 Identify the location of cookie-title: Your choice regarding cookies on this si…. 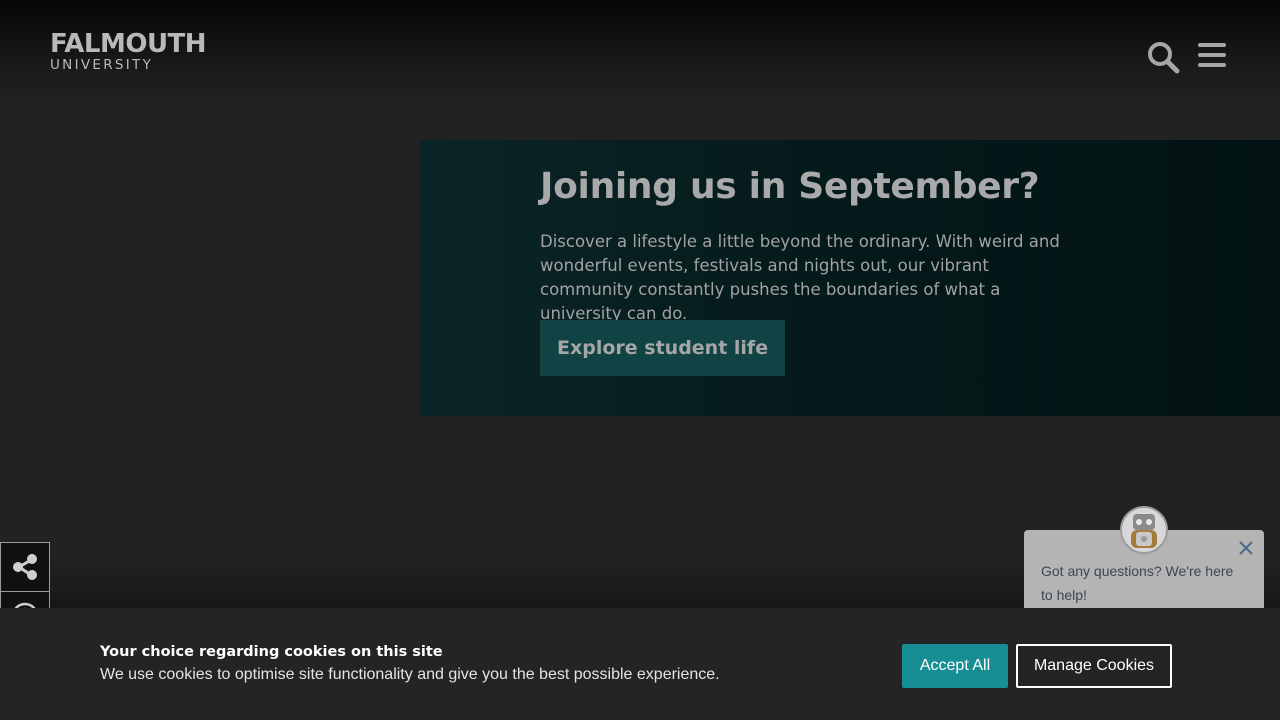
(271, 652).